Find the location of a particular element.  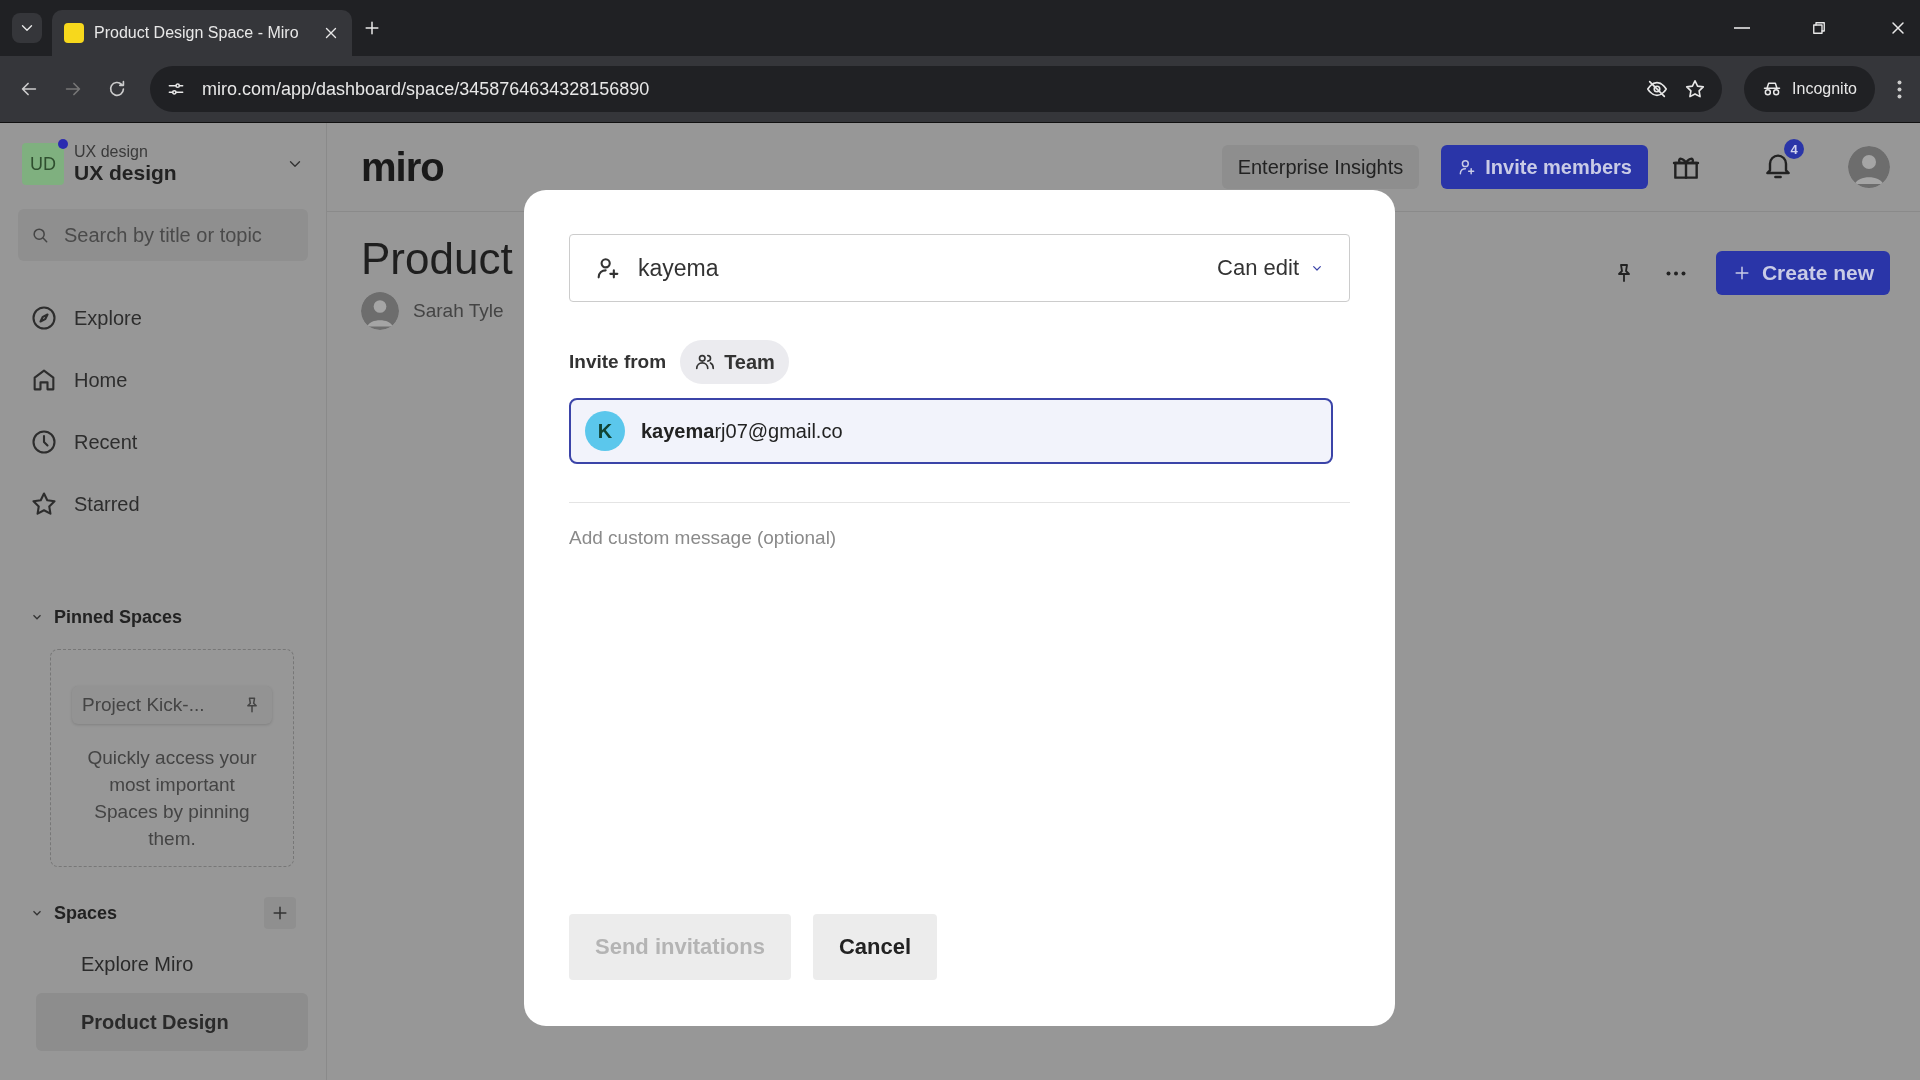

add-space-button is located at coordinates (280, 913).